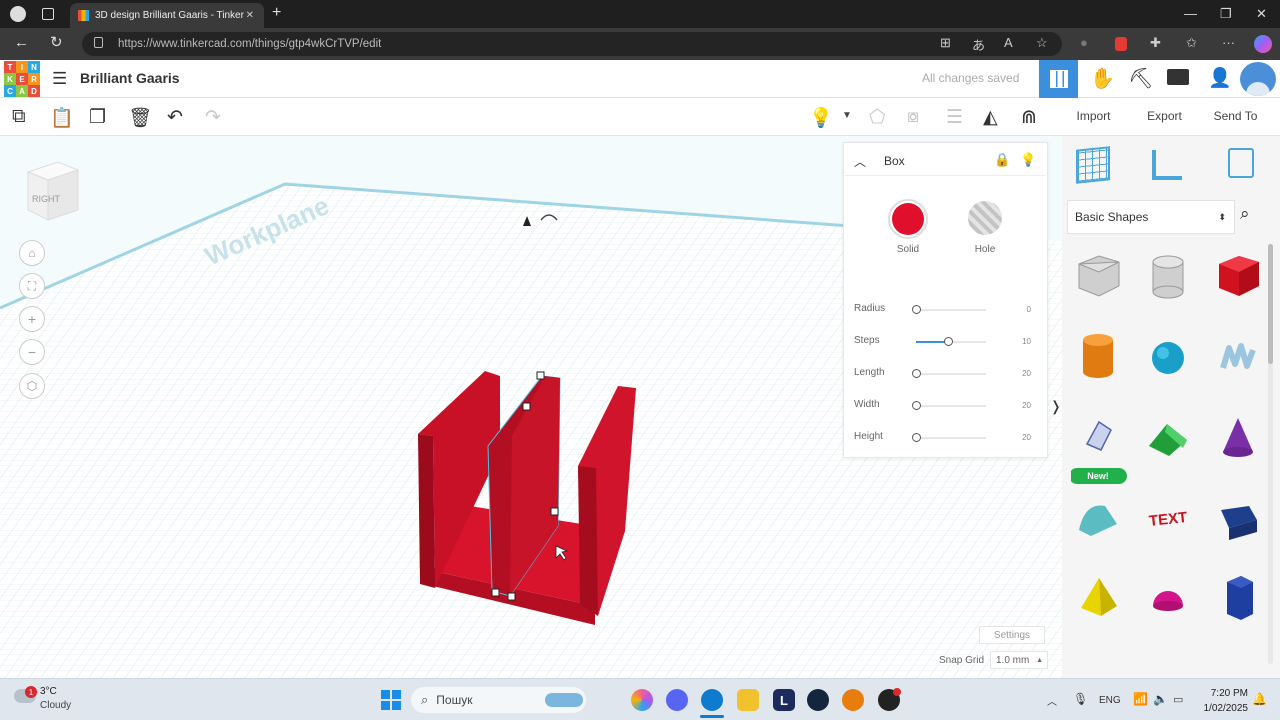  Describe the element at coordinates (1235, 116) in the screenshot. I see `send-to-button: Send To` at that location.